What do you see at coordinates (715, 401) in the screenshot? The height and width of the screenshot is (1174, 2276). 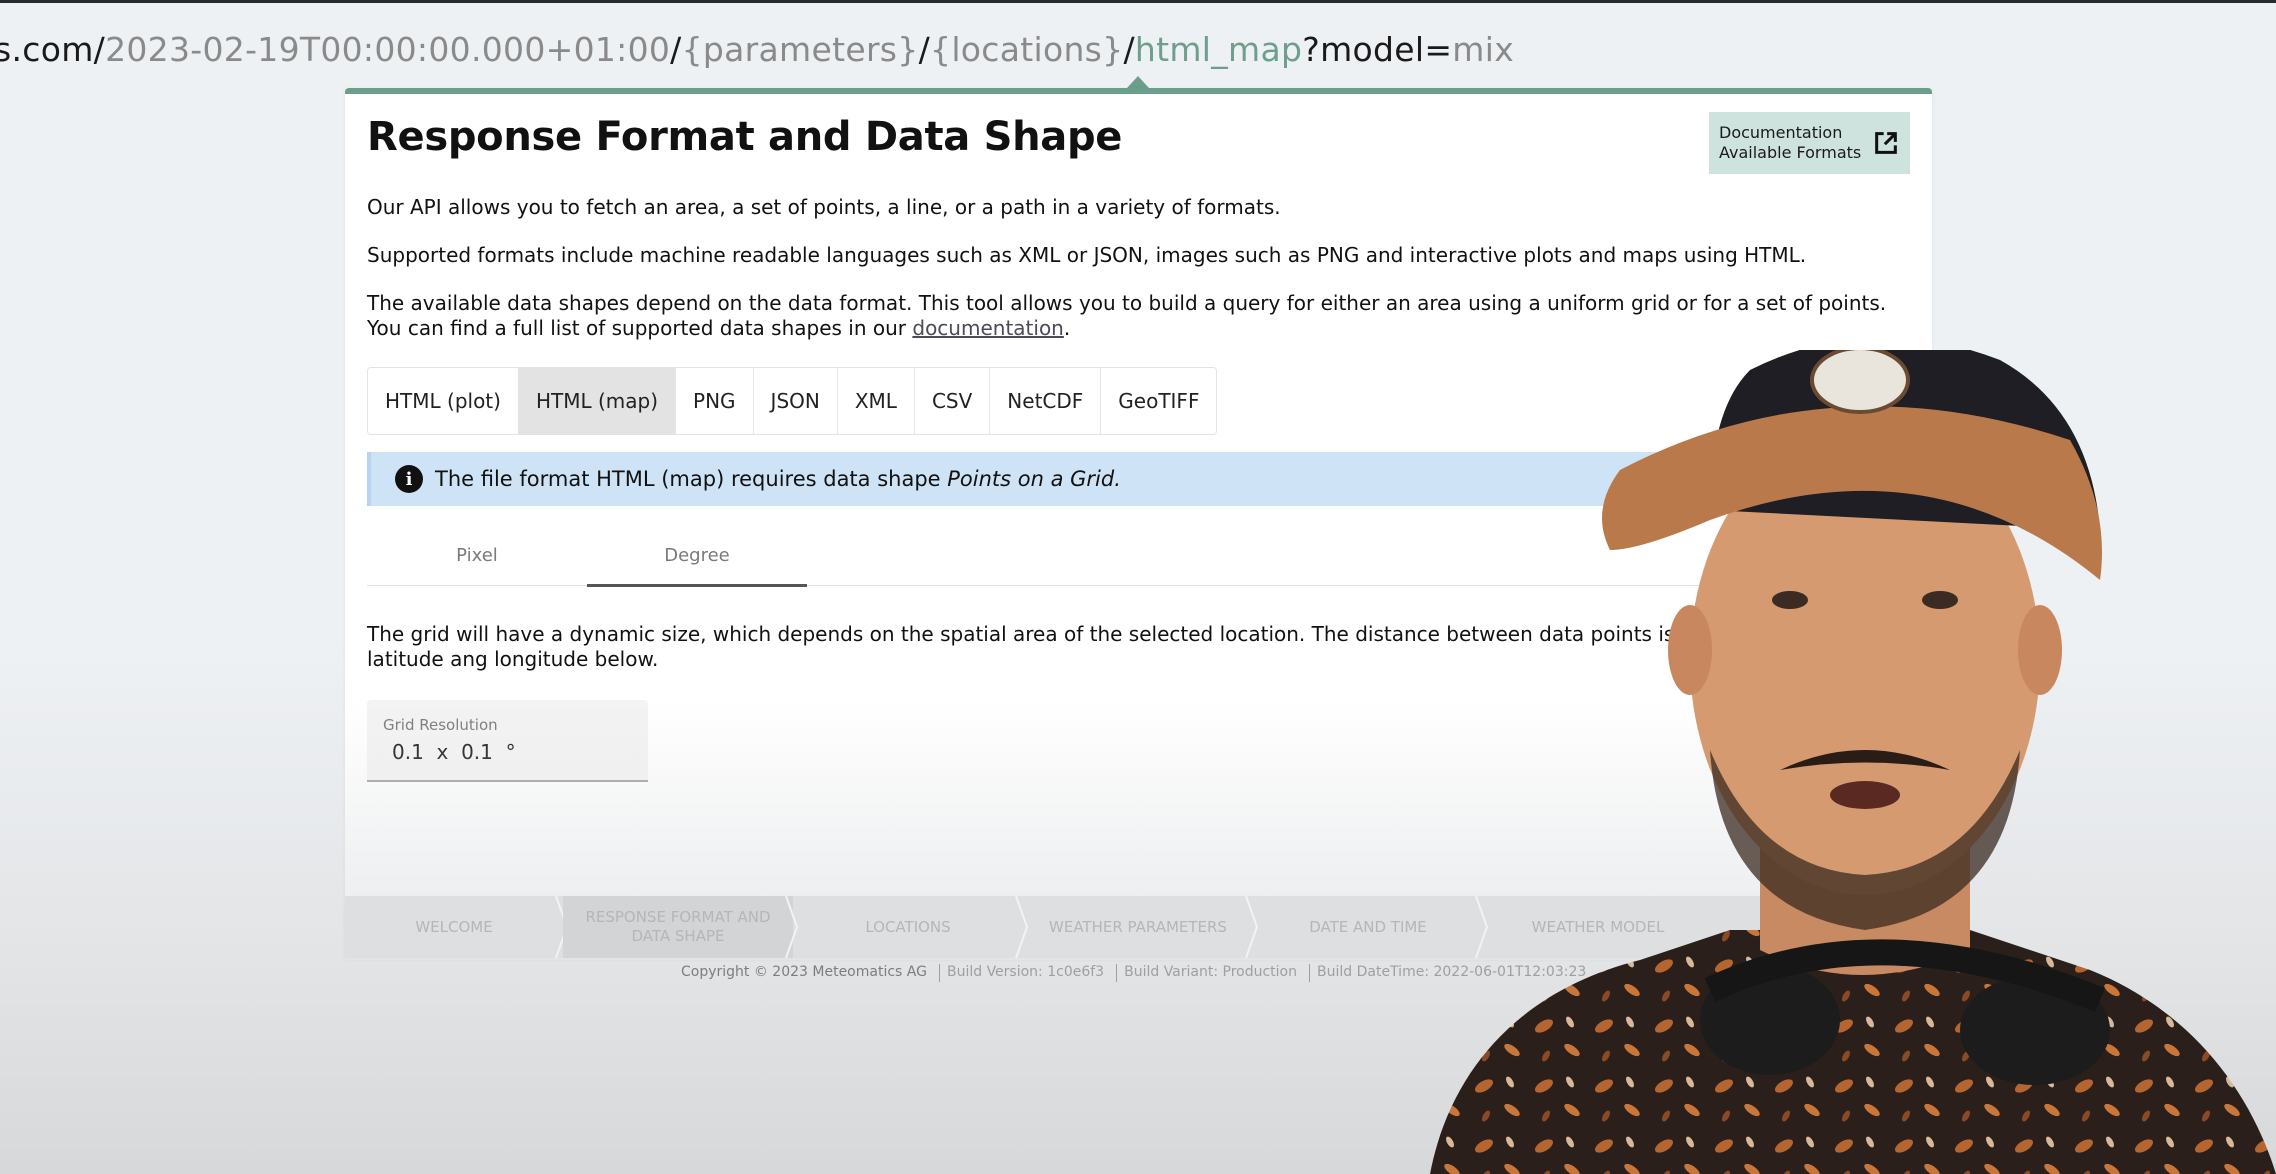 I see `format-tab-png: PNG` at bounding box center [715, 401].